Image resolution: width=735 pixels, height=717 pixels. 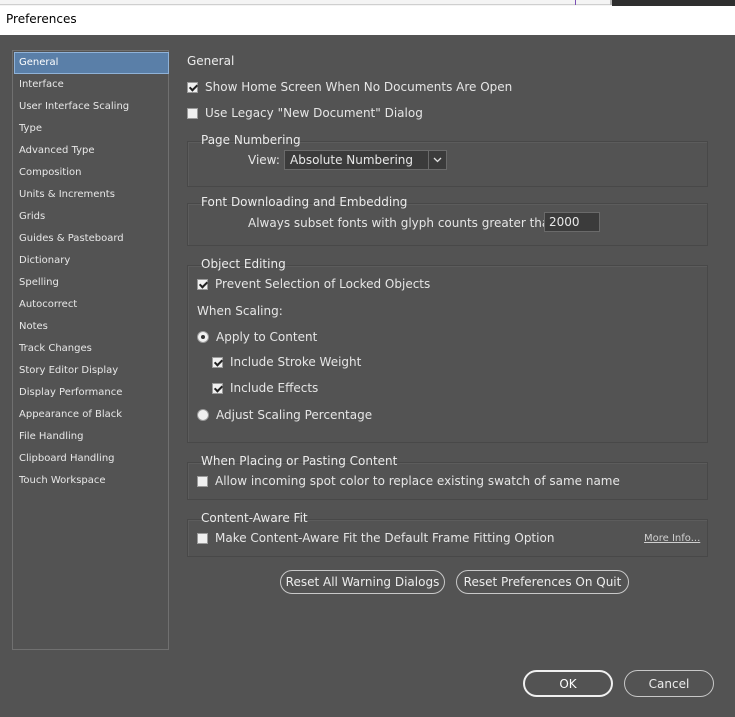 I want to click on placing-title: When Placing or Pasting Content, so click(x=299, y=461).